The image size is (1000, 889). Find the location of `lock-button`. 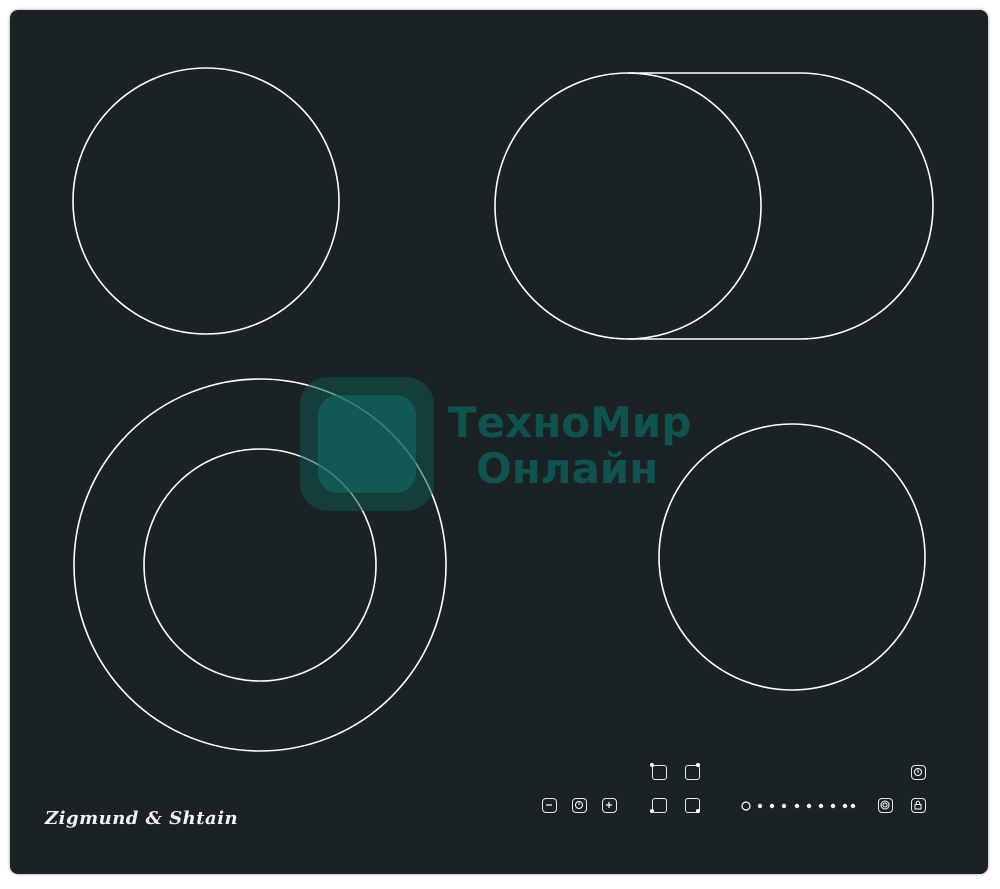

lock-button is located at coordinates (918, 805).